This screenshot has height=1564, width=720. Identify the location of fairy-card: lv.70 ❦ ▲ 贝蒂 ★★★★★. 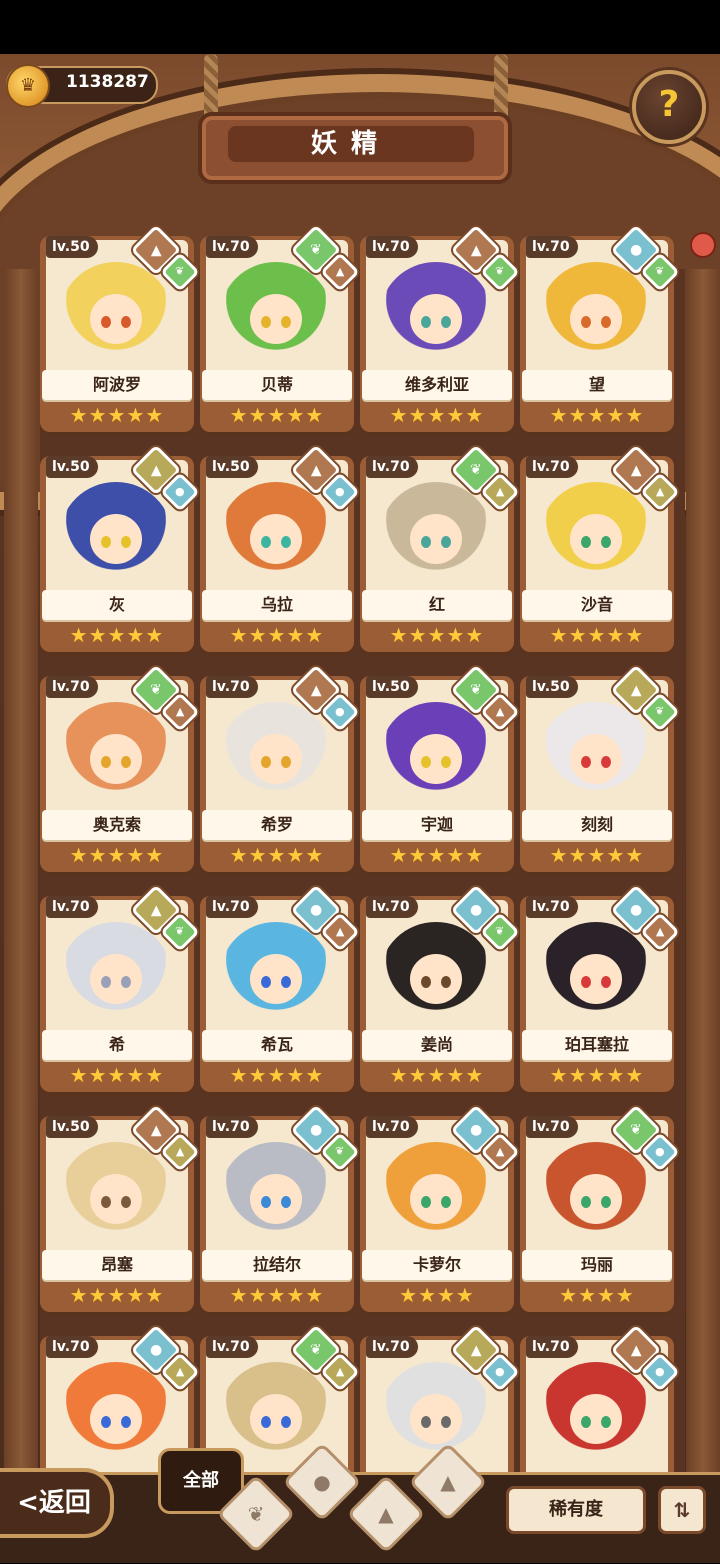
(280, 328).